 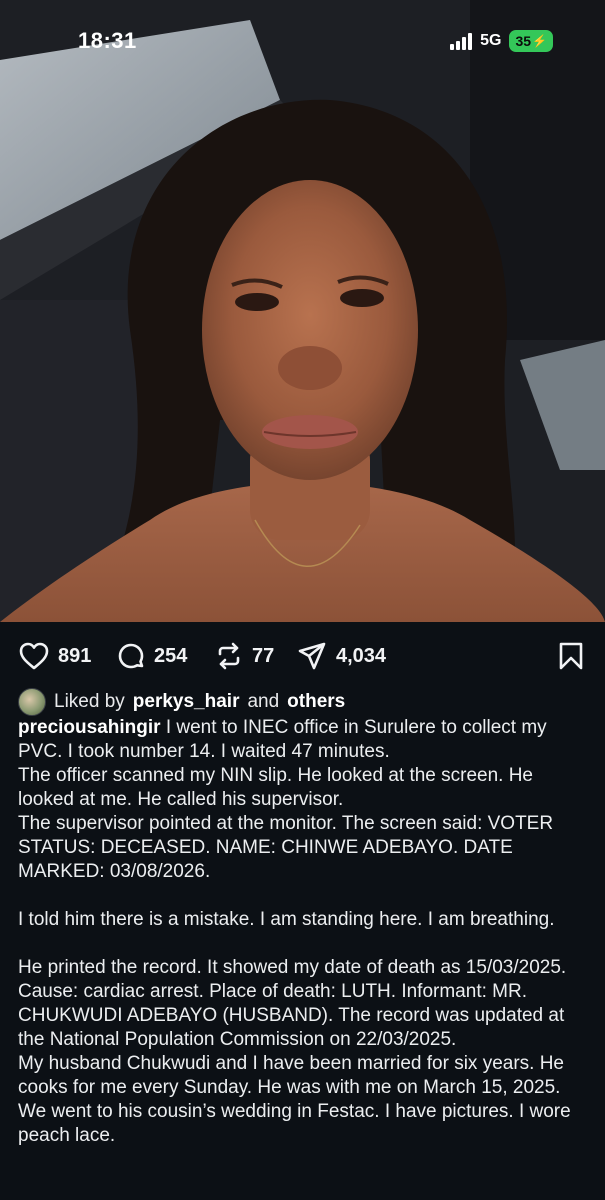 I want to click on like-button: 891, so click(x=54, y=656).